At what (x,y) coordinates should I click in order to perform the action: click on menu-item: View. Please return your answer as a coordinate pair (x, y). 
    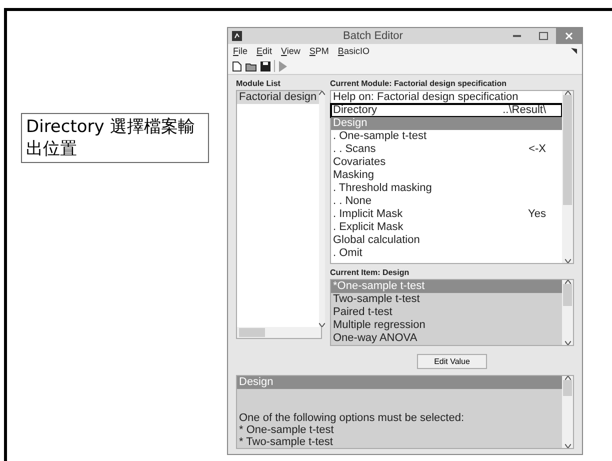
    Looking at the image, I should click on (290, 51).